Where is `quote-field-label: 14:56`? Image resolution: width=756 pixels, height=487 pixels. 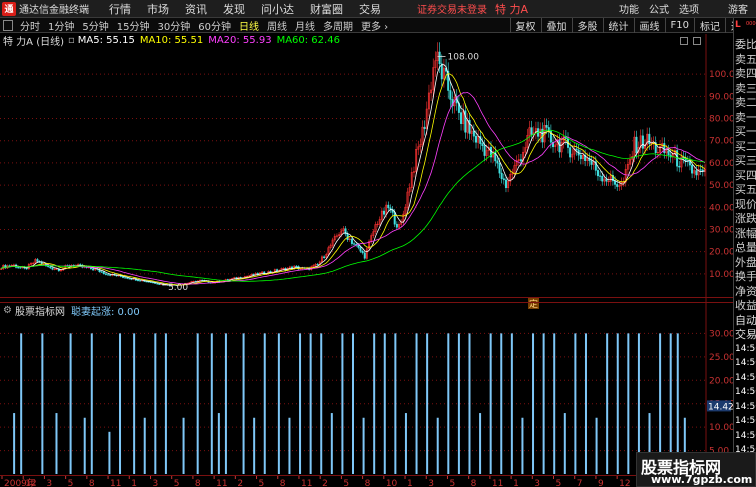
quote-field-label: 14:56 is located at coordinates (745, 406).